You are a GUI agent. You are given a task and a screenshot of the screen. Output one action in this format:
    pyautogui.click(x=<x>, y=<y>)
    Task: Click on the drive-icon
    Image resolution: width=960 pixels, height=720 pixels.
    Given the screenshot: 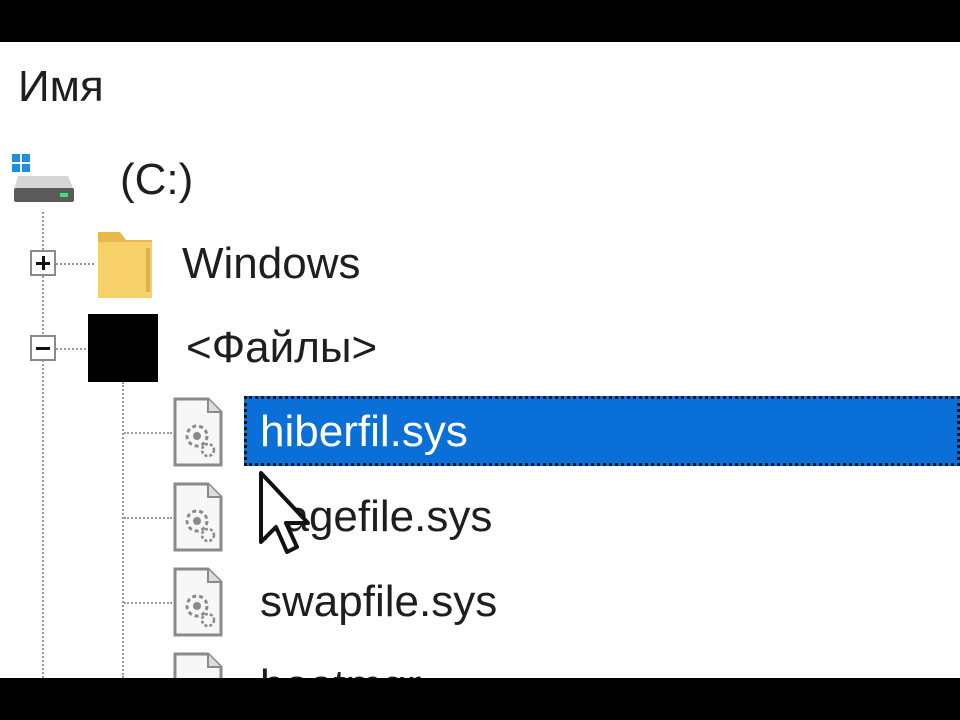 What is the action you would take?
    pyautogui.click(x=43, y=178)
    